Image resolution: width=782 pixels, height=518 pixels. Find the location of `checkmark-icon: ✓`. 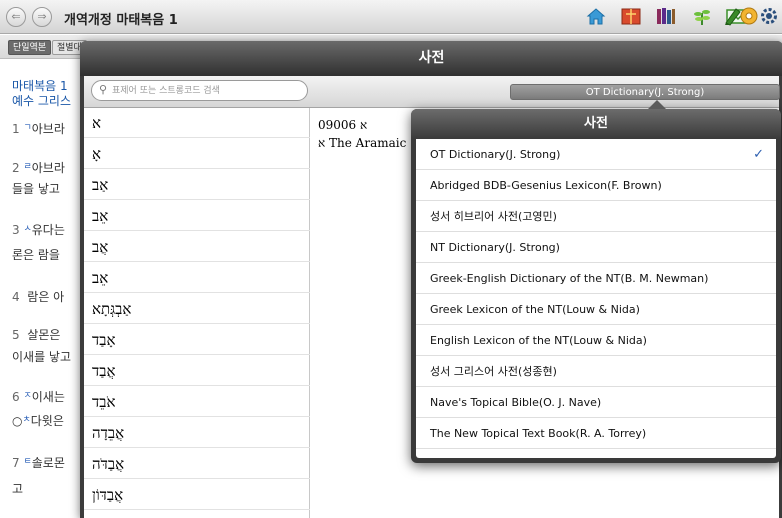

checkmark-icon: ✓ is located at coordinates (758, 154).